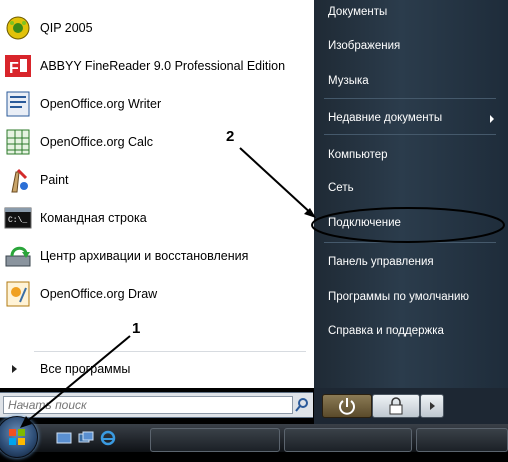 This screenshot has height=462, width=508. I want to click on all-programs-label: Все программы, so click(85, 369).